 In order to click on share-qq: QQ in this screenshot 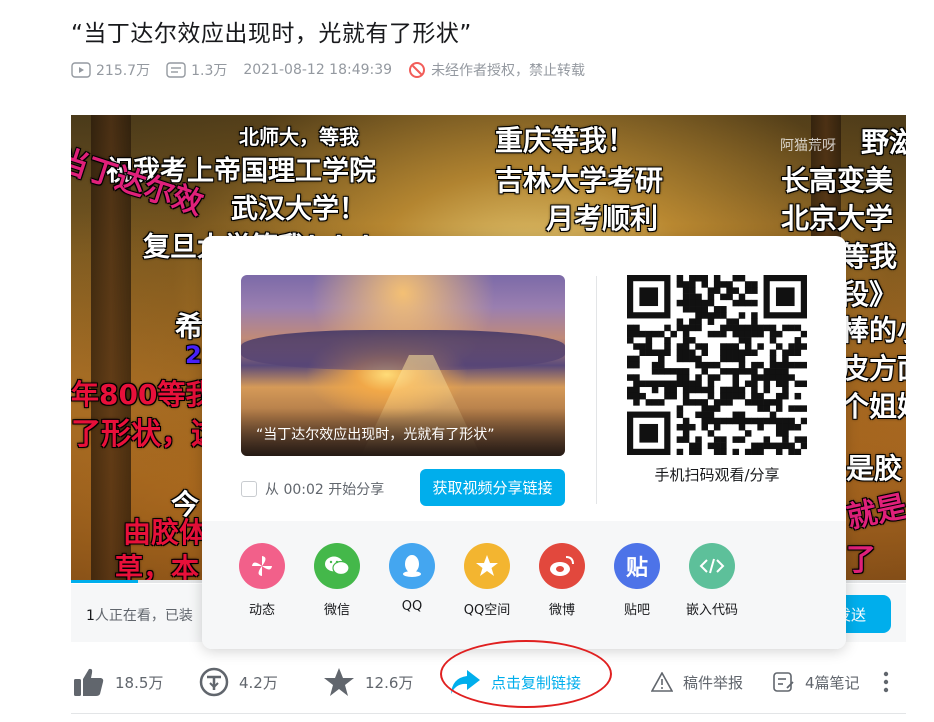, I will do `click(412, 578)`.